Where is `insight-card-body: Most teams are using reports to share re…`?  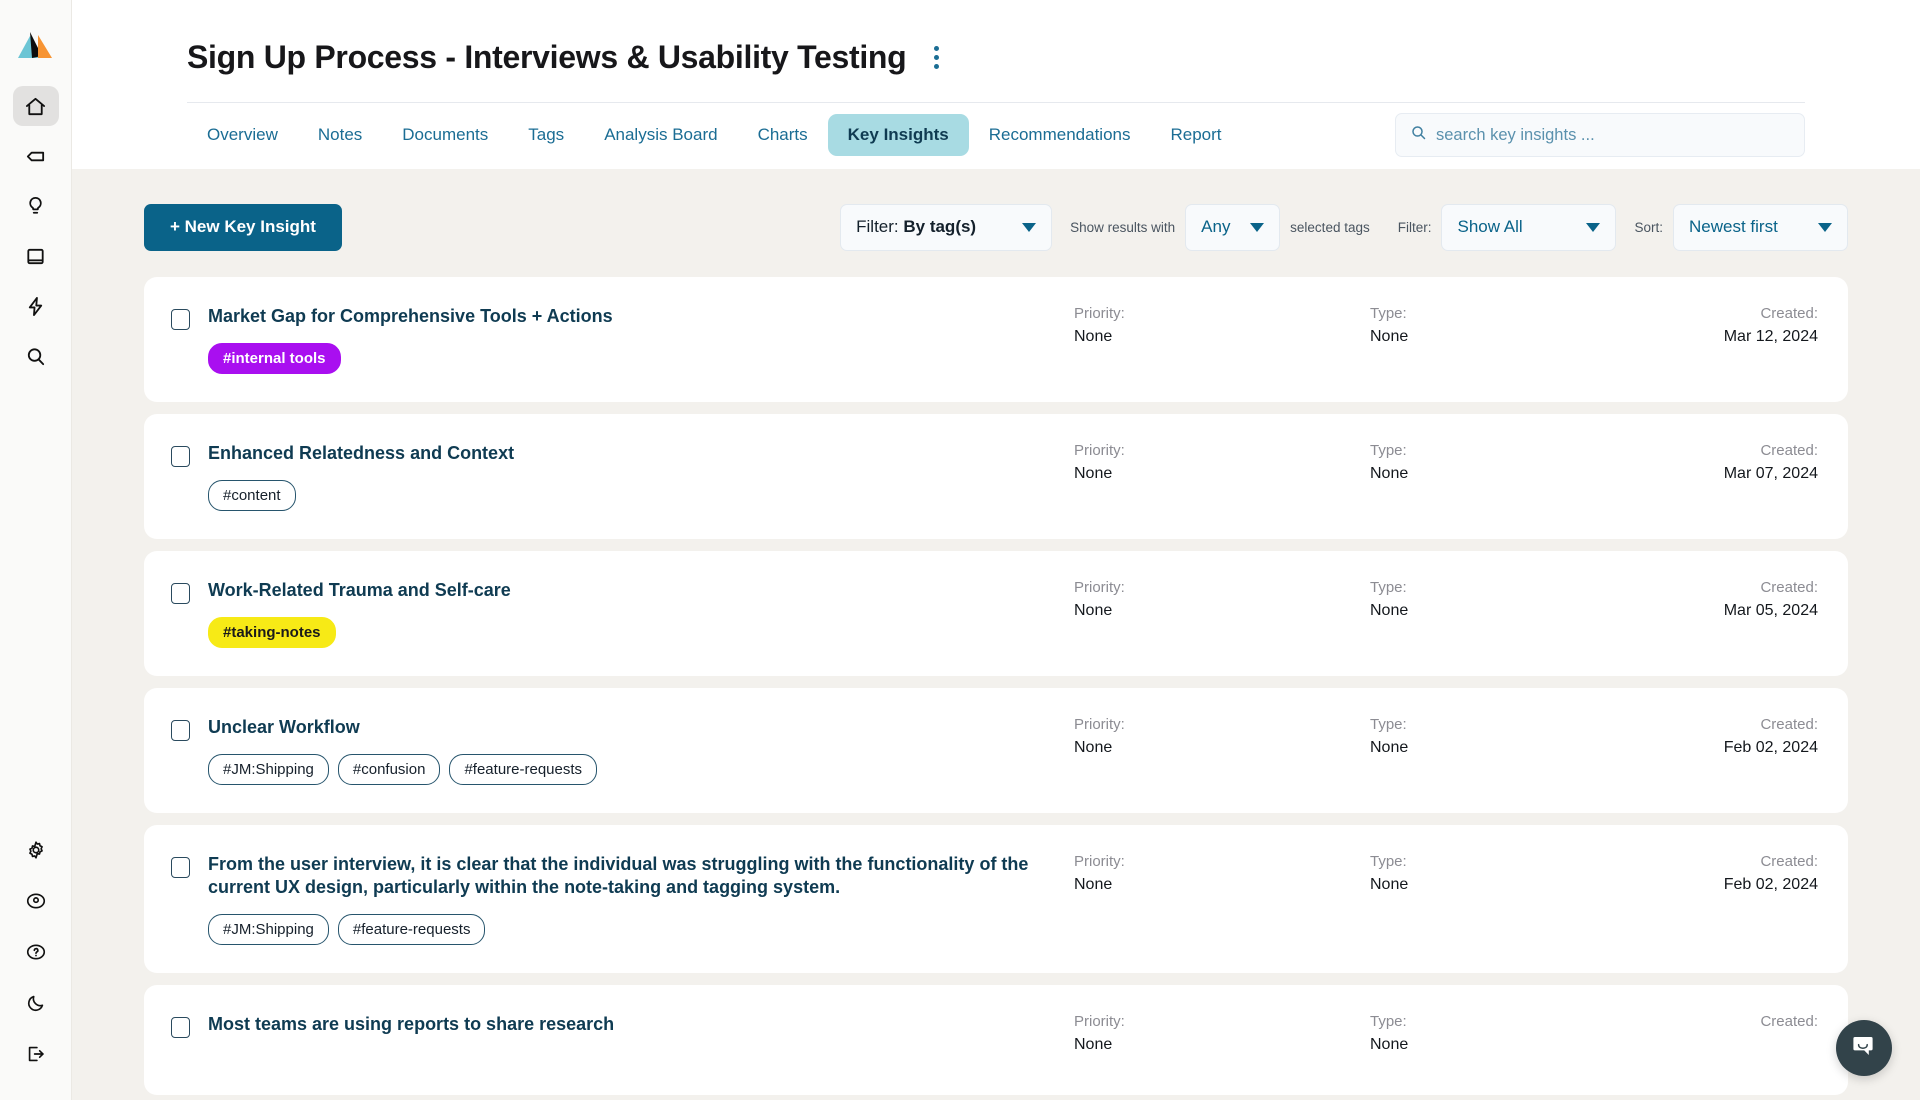 insight-card-body: Most teams are using reports to share re… is located at coordinates (411, 1024).